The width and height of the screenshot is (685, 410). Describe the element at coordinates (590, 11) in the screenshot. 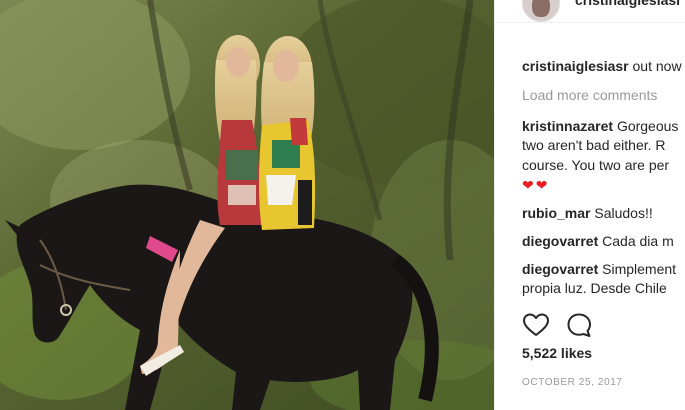

I see `post-header: cristinaiglesiasr` at that location.